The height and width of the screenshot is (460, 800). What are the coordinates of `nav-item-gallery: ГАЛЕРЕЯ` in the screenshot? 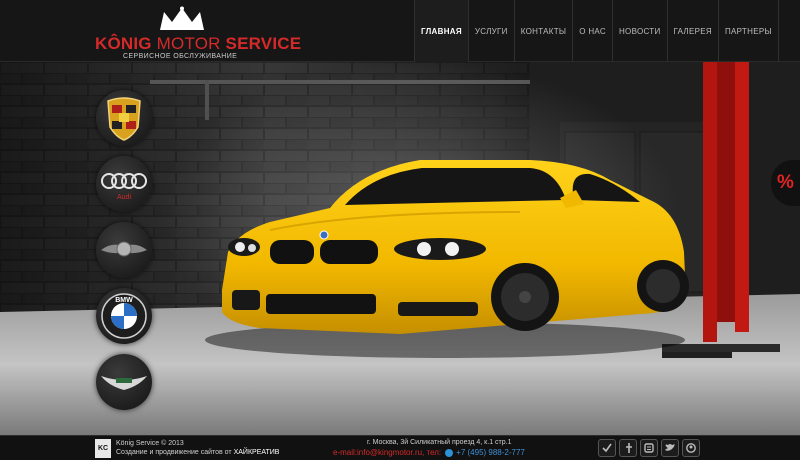 It's located at (693, 31).